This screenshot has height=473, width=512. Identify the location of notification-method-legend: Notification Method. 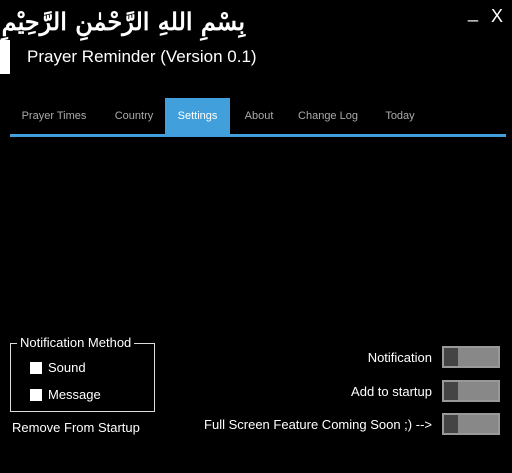
(76, 343).